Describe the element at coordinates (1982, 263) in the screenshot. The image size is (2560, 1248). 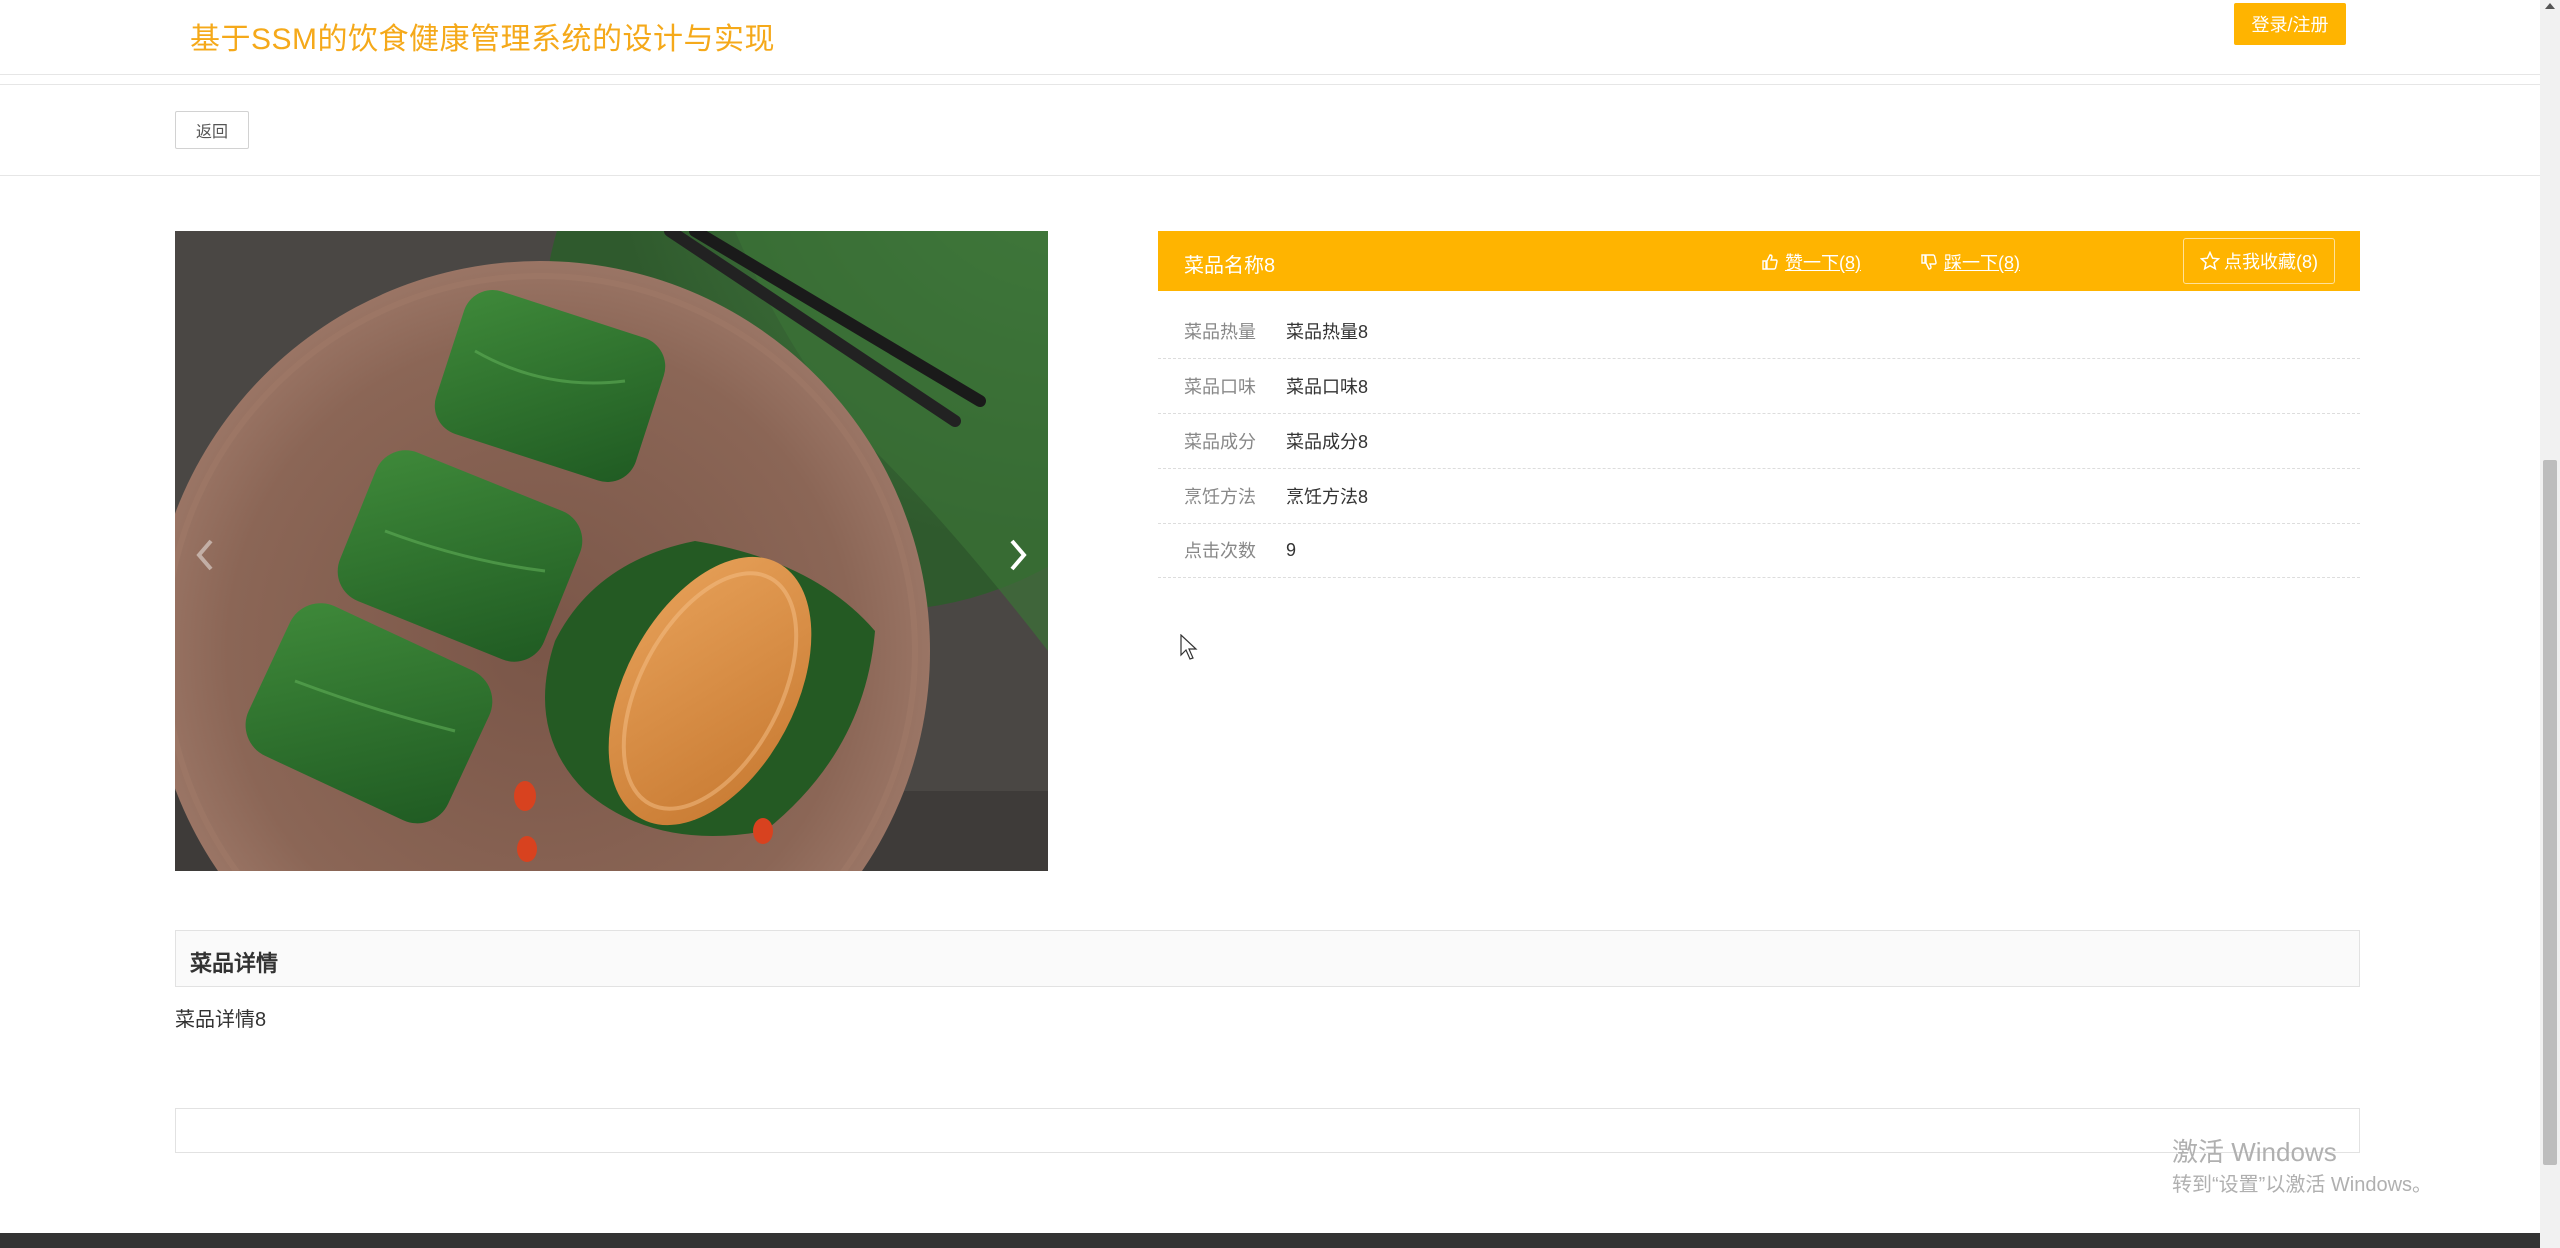
I see `dislike-label: 踩一下(8)` at that location.